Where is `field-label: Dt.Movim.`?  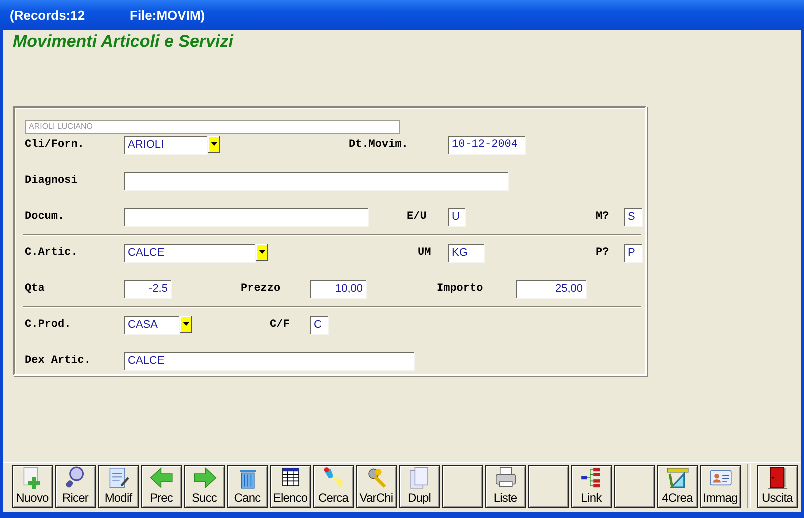 field-label: Dt.Movim. is located at coordinates (379, 145).